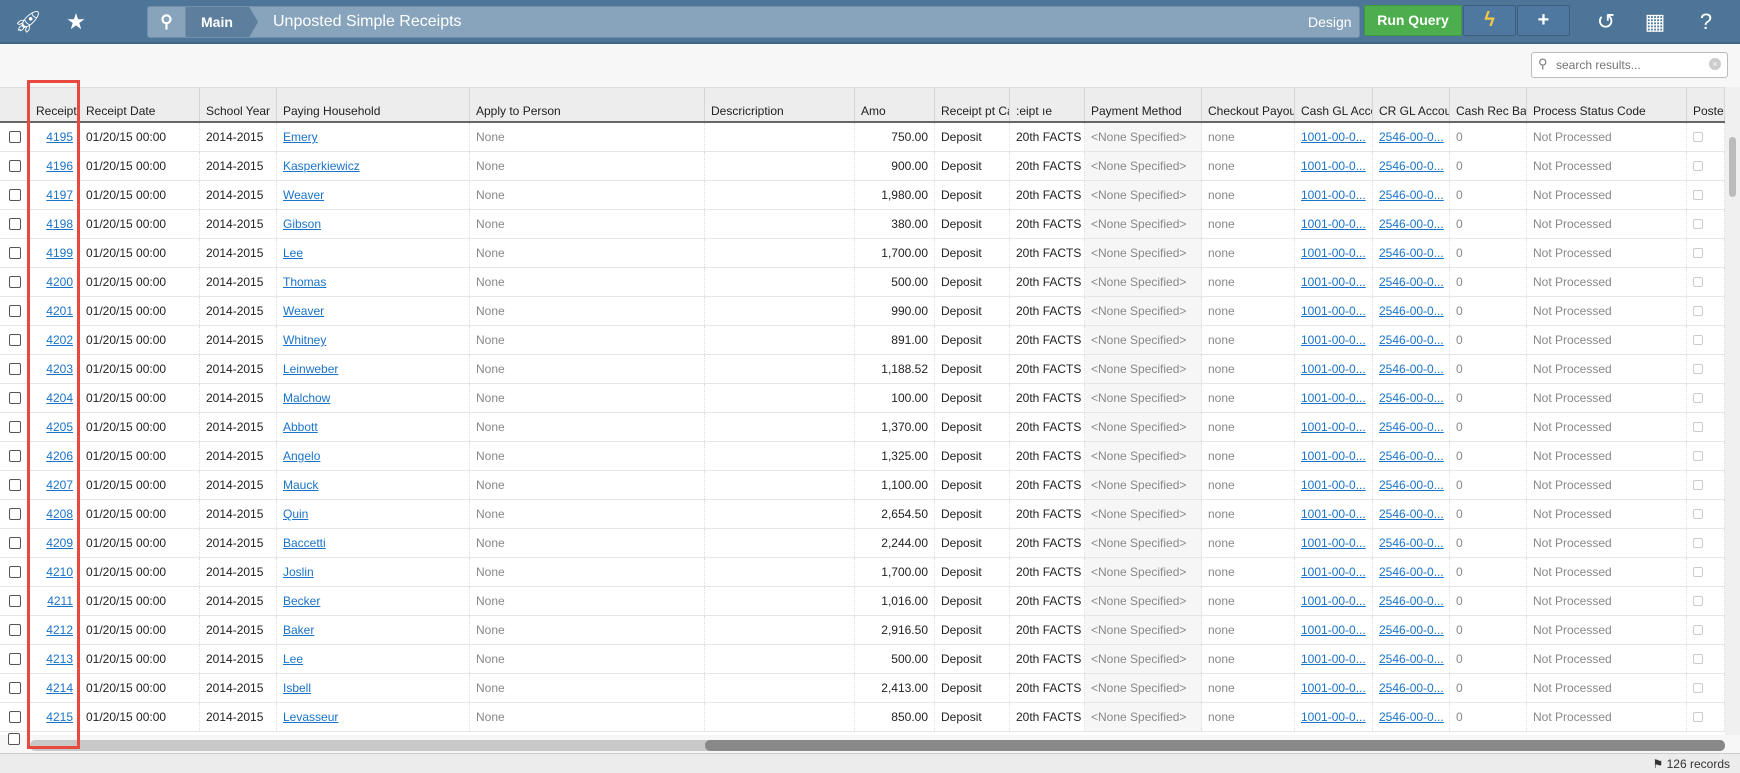  I want to click on breadcrumb-main: Main, so click(222, 22).